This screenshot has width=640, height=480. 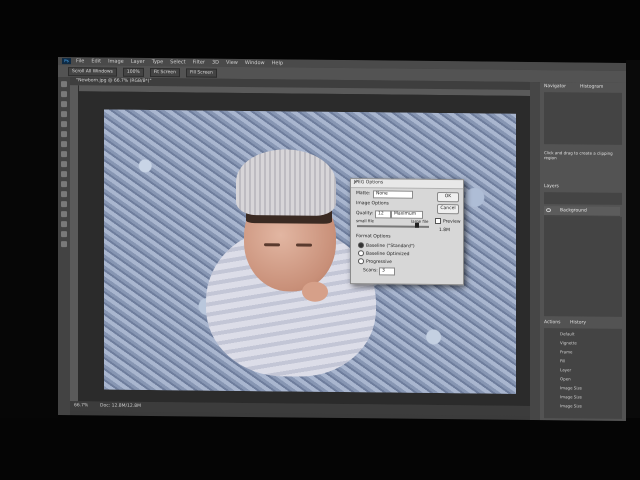 I want to click on dialog-title-bar: JPEG Options x, so click(x=407, y=184).